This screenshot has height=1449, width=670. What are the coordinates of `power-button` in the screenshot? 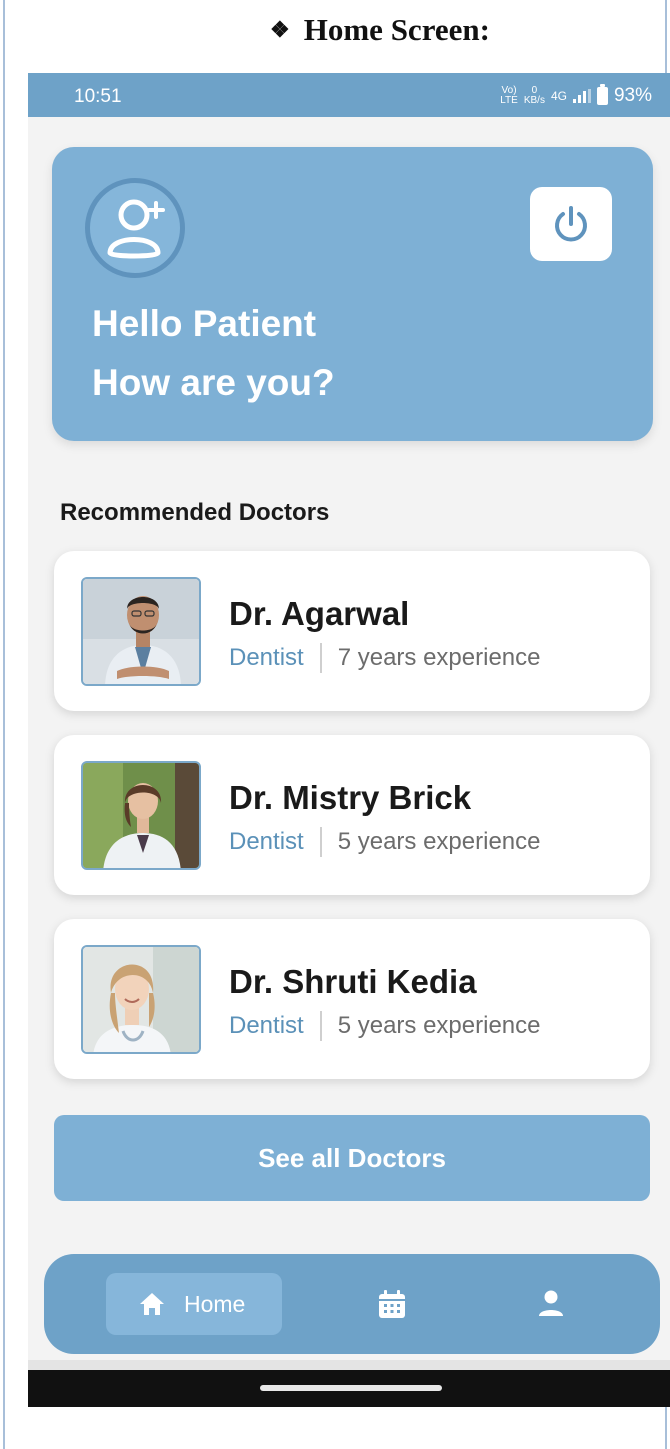 It's located at (571, 224).